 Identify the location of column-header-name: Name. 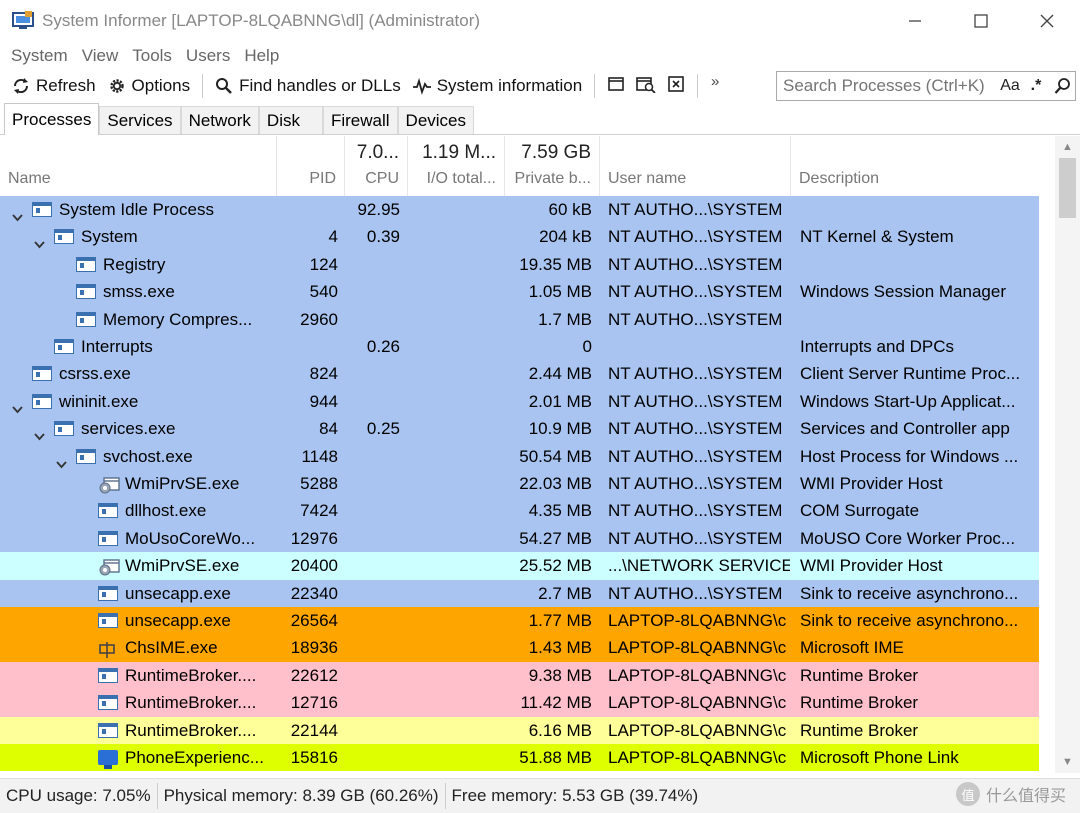
(138, 166).